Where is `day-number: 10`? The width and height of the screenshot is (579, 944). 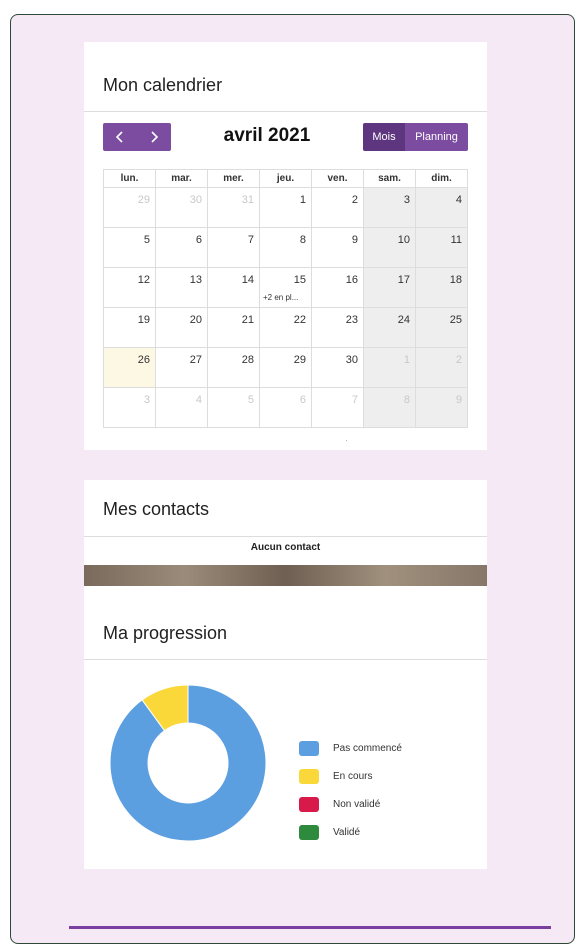
day-number: 10 is located at coordinates (403, 240).